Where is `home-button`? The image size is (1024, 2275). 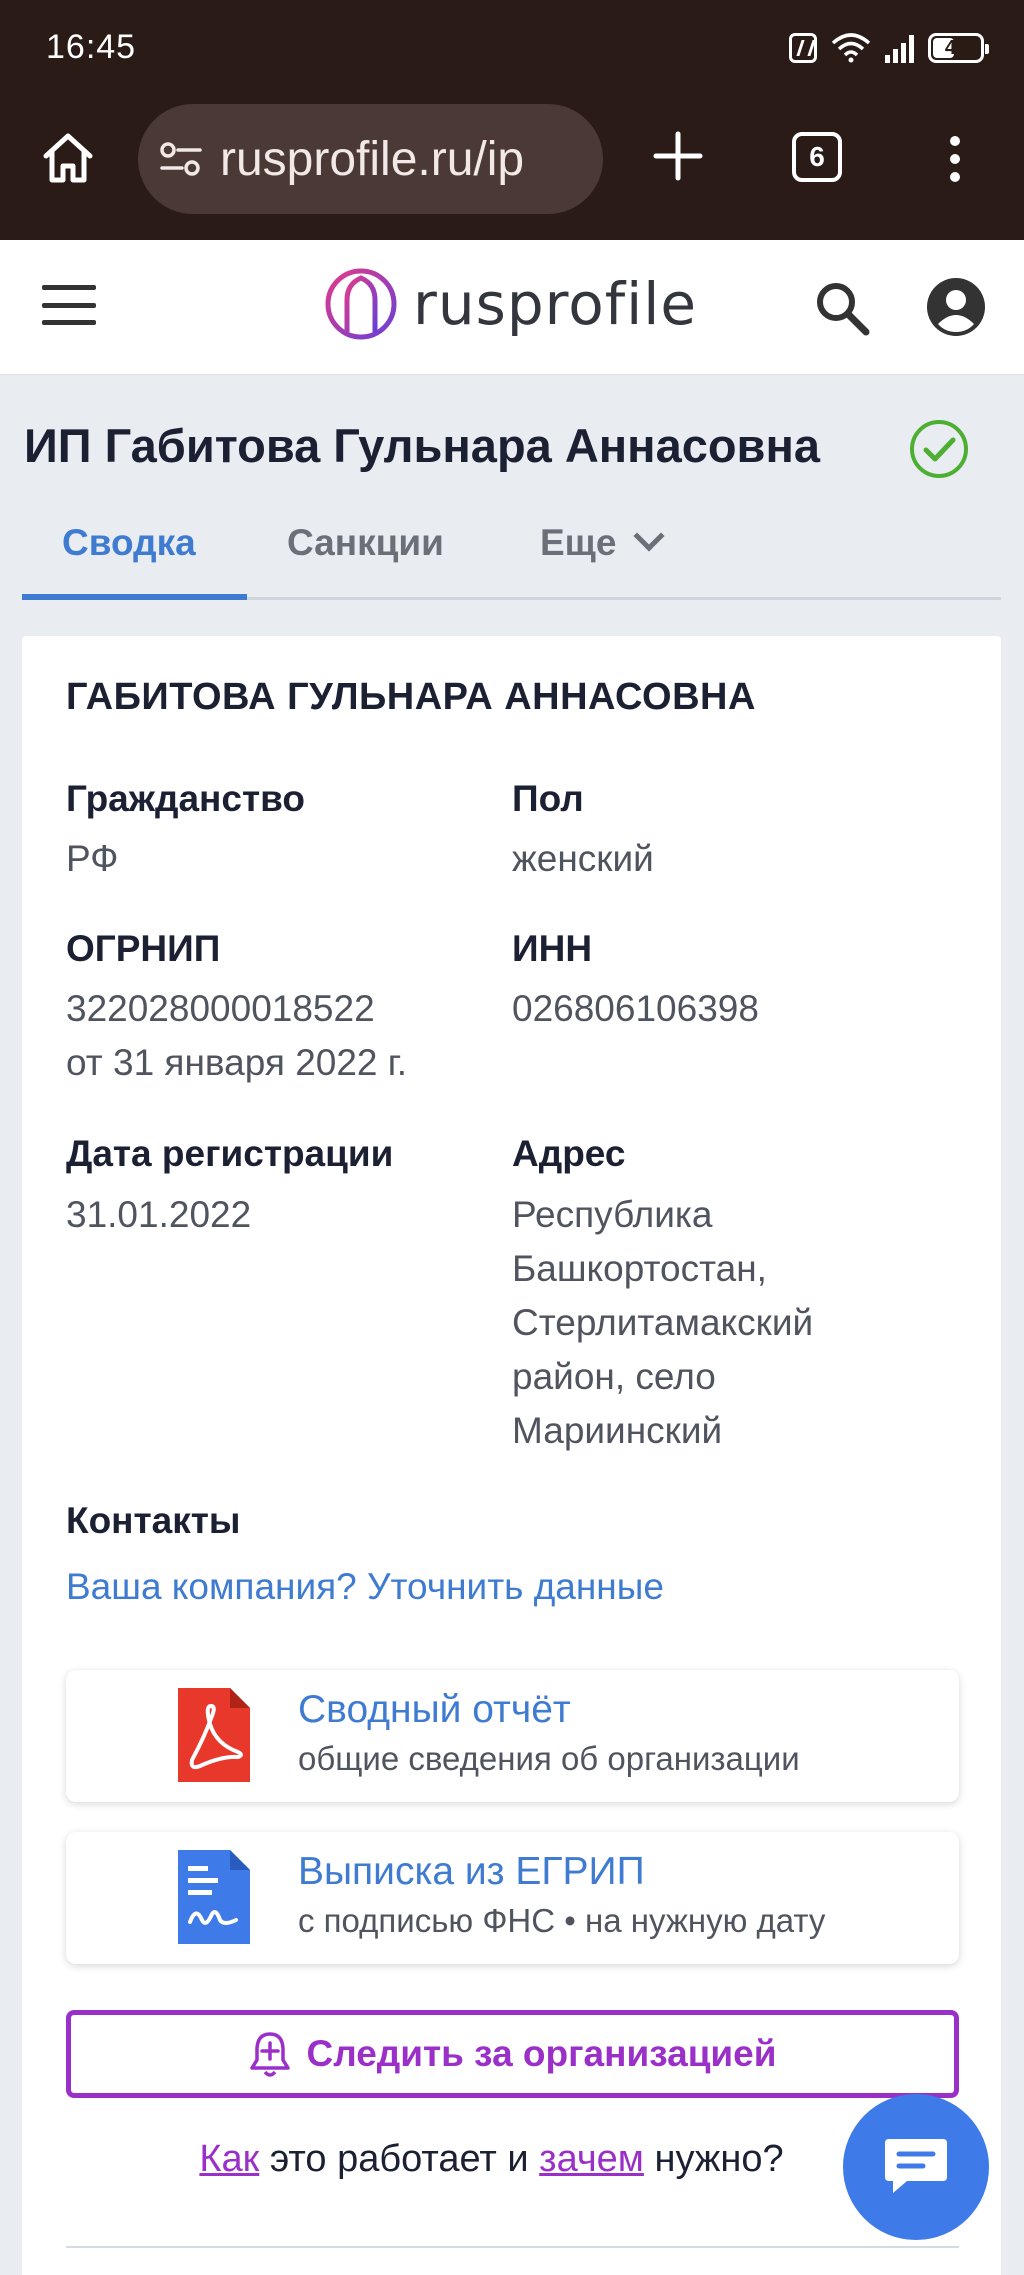
home-button is located at coordinates (68, 158).